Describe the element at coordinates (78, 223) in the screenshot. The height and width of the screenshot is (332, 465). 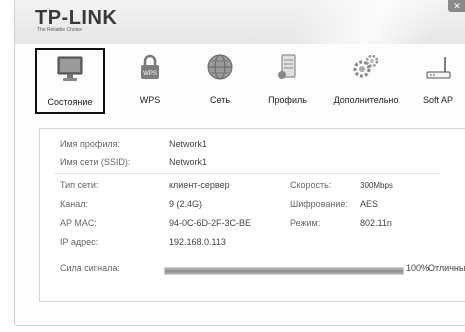
I see `ap-mac-label: AP MAC:` at that location.